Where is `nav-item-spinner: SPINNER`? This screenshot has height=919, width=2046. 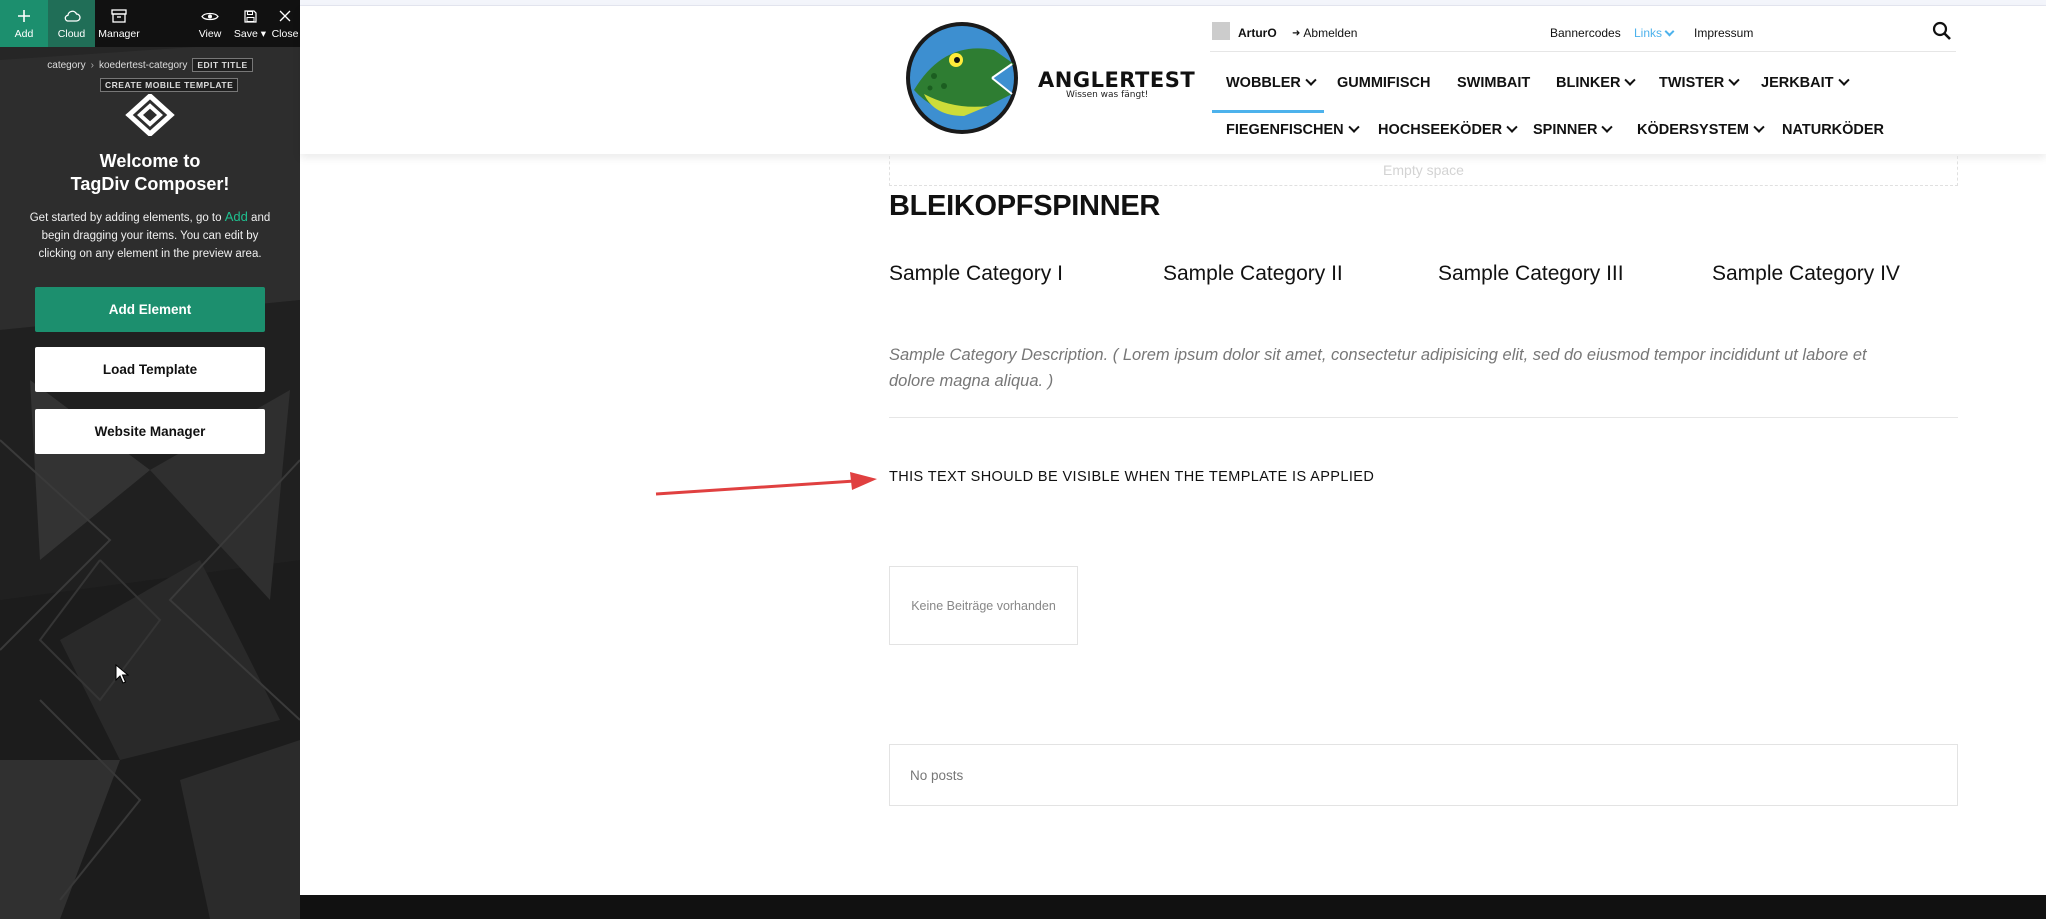 nav-item-spinner: SPINNER is located at coordinates (1573, 129).